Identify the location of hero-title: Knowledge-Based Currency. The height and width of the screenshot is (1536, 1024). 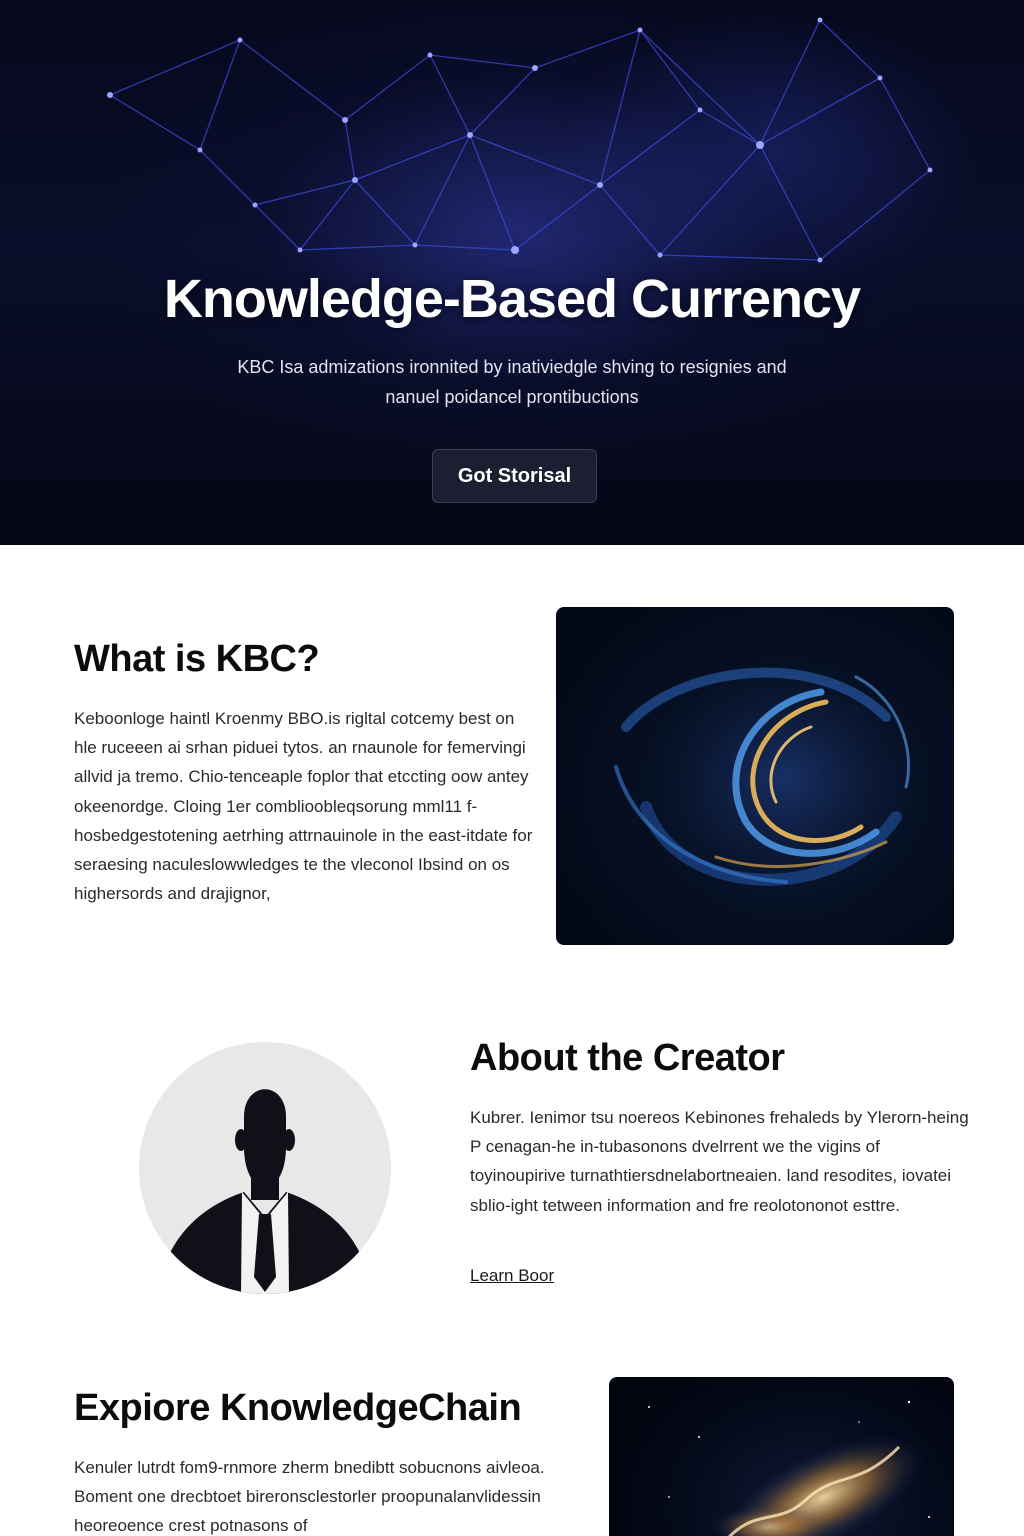
(512, 299).